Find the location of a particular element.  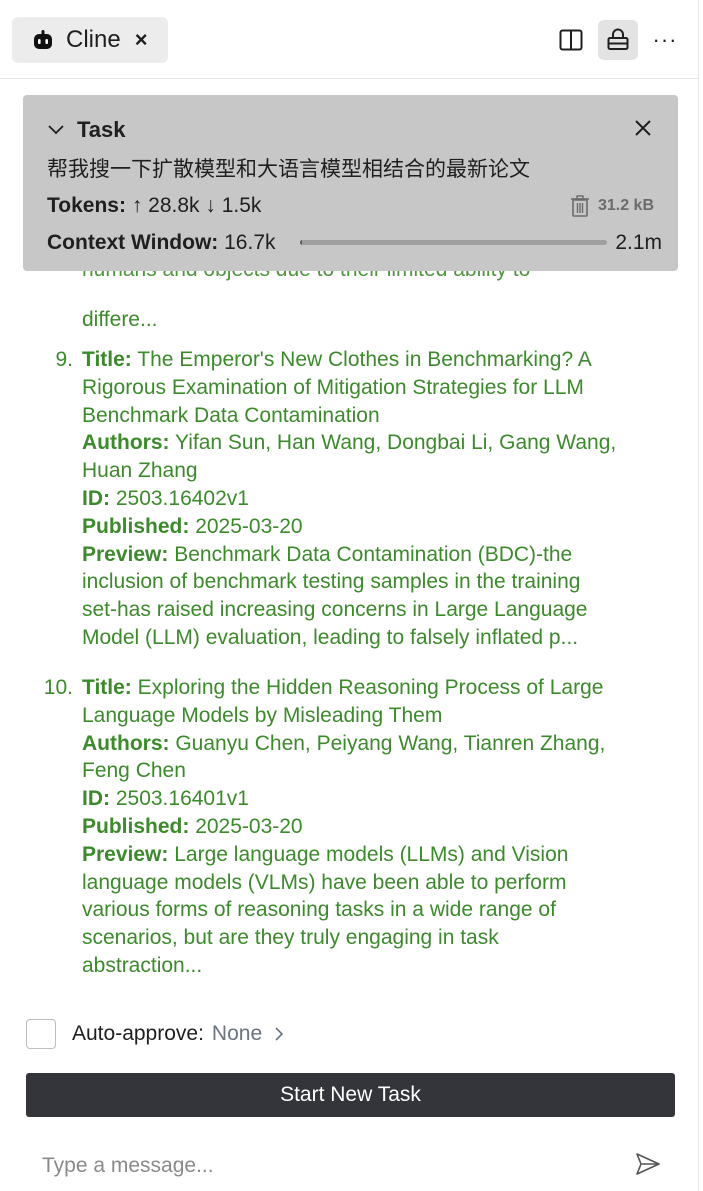

auto-approve-row: Auto-approve: None is located at coordinates (155, 1034).